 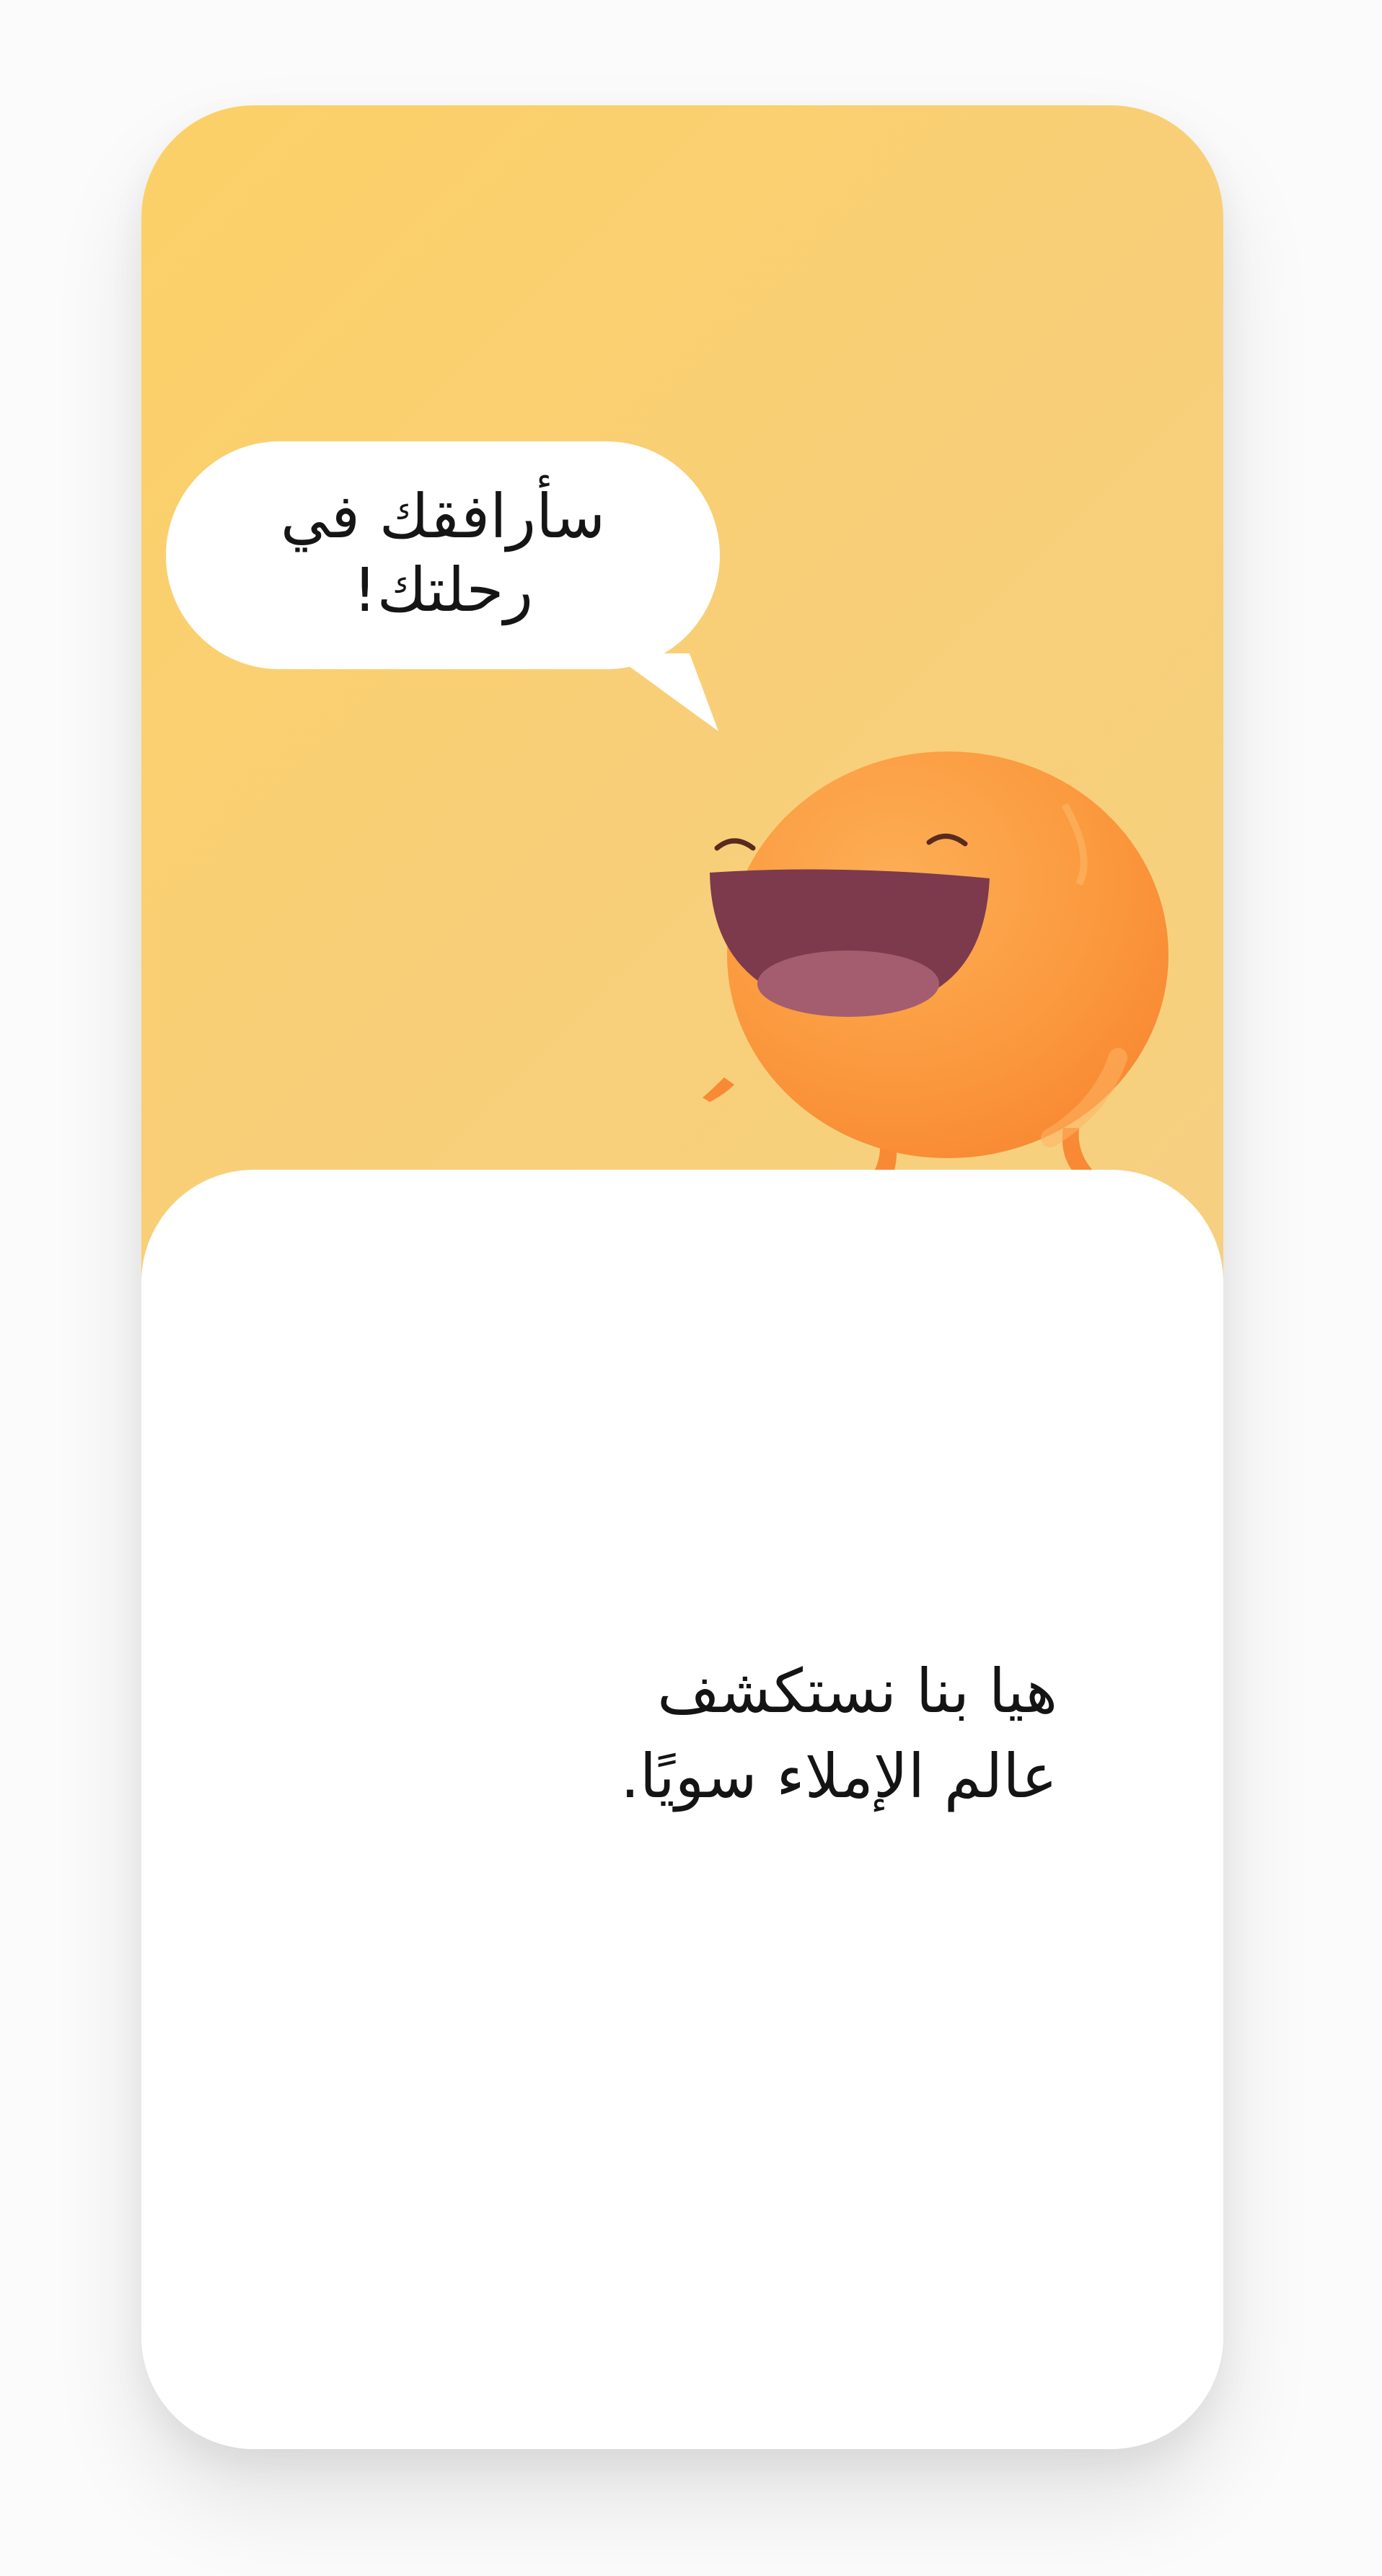 What do you see at coordinates (857, 1691) in the screenshot?
I see `intro-message-line-1: هيا بنا نستكشف` at bounding box center [857, 1691].